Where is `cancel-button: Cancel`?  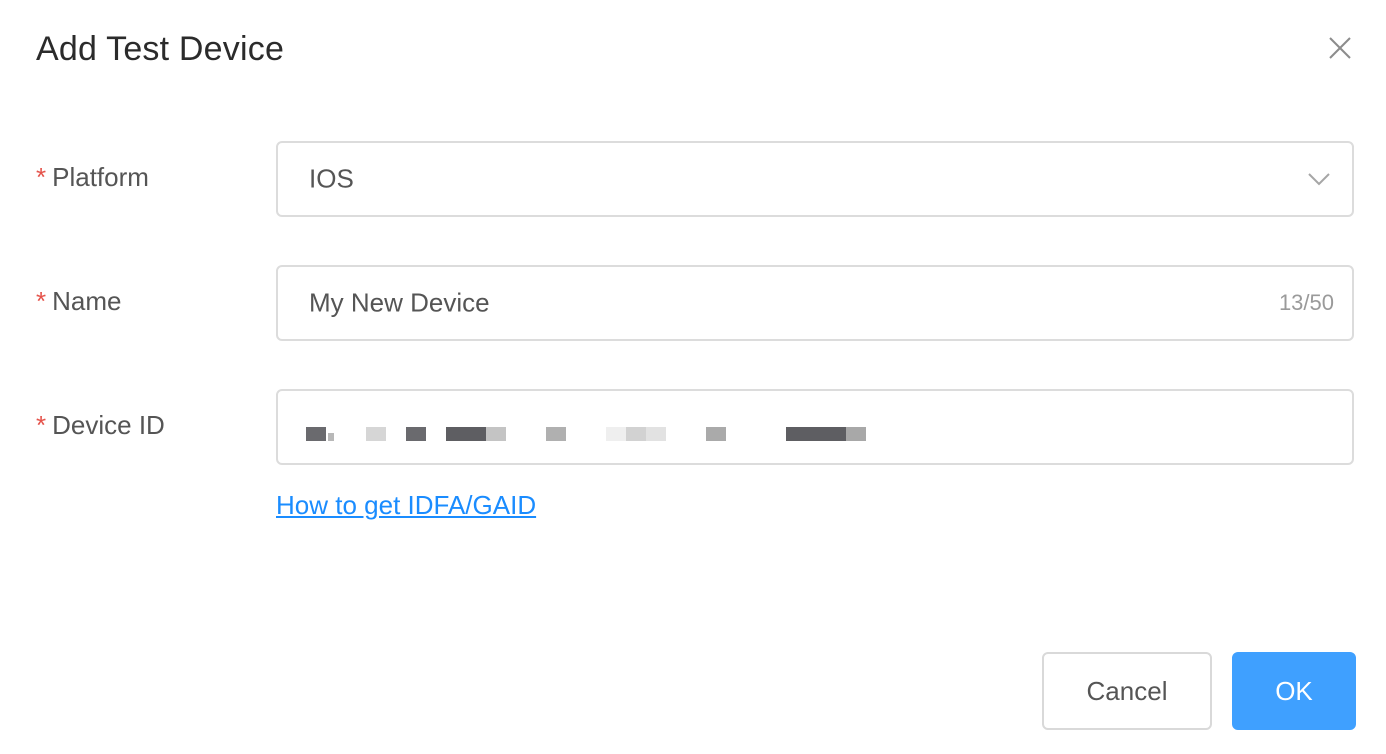
cancel-button: Cancel is located at coordinates (1127, 691).